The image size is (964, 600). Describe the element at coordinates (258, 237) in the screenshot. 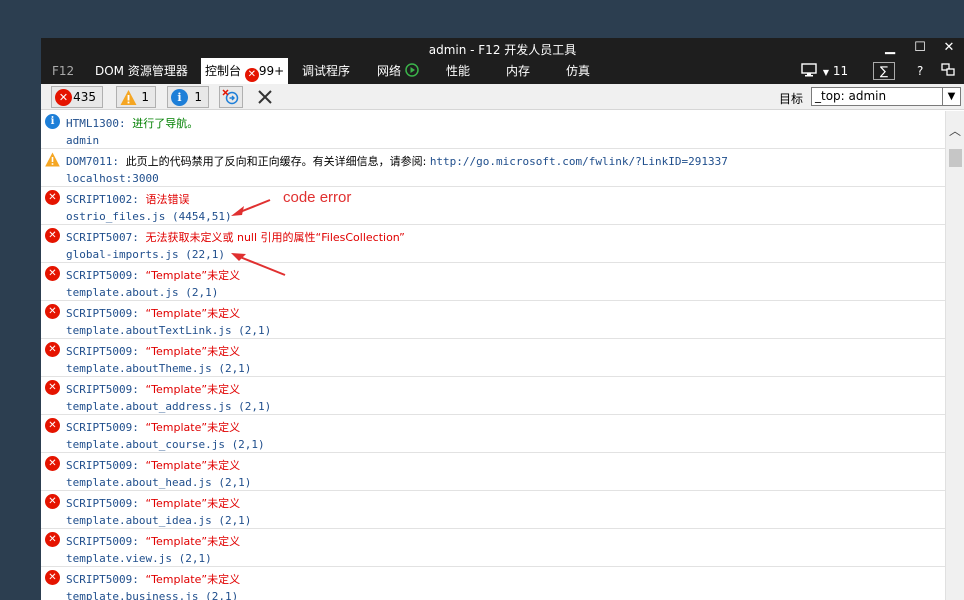

I see `annotation-arrows` at that location.